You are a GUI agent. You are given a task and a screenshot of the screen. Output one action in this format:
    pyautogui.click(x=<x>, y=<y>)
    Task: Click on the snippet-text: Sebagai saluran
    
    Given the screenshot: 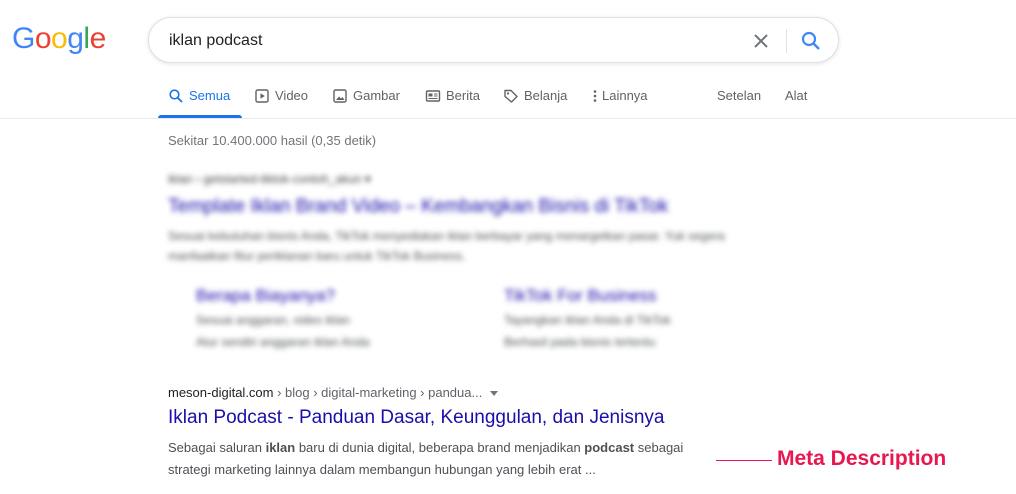 What is the action you would take?
    pyautogui.click(x=217, y=447)
    